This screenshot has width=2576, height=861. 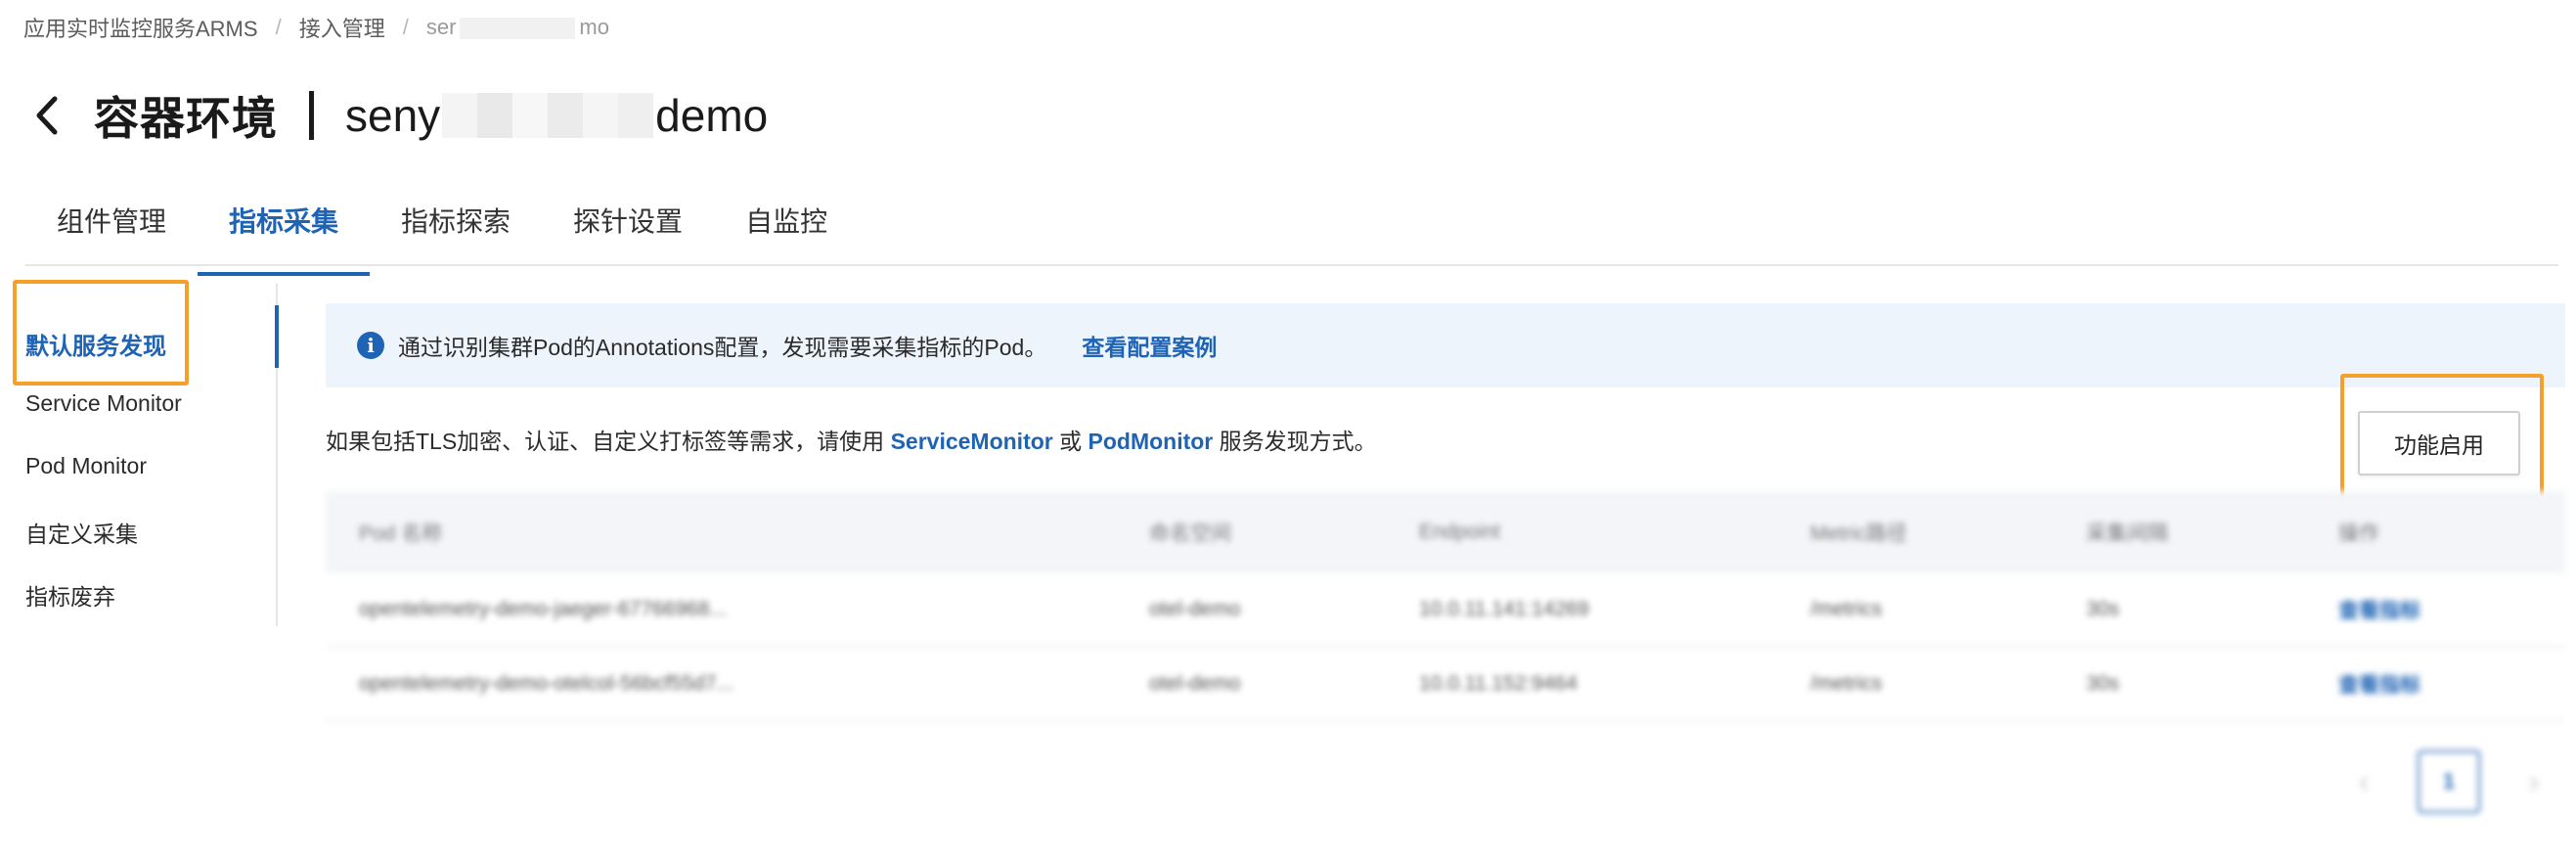 I want to click on sidenav-item-custom-collection: 自定义采集, so click(x=81, y=532).